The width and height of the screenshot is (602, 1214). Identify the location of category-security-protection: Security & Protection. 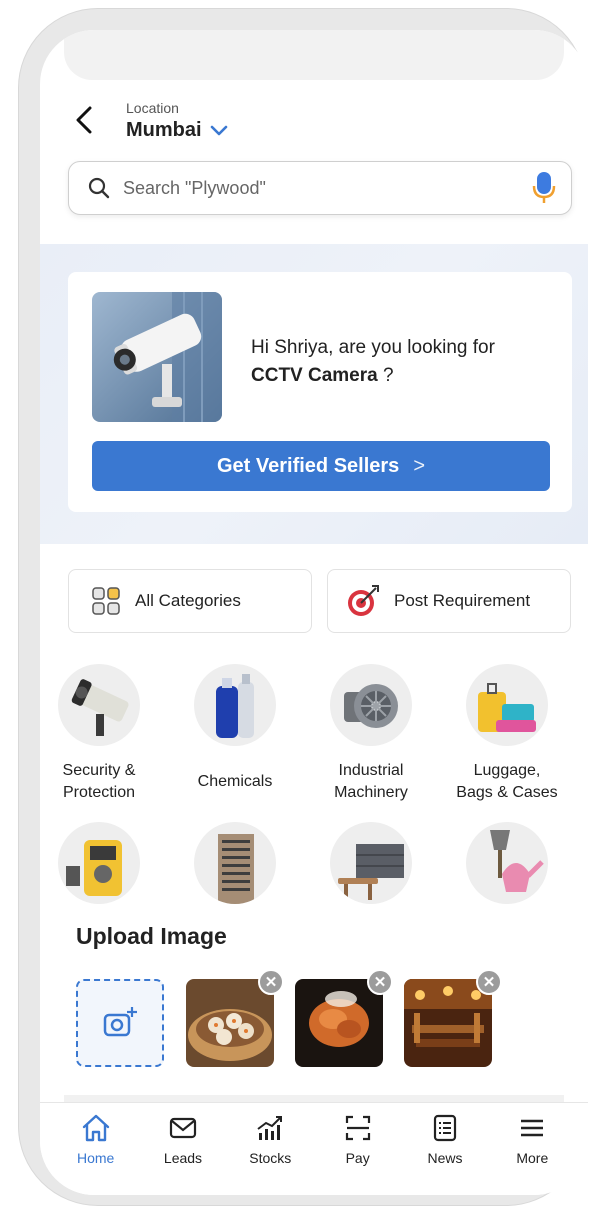
(99, 734).